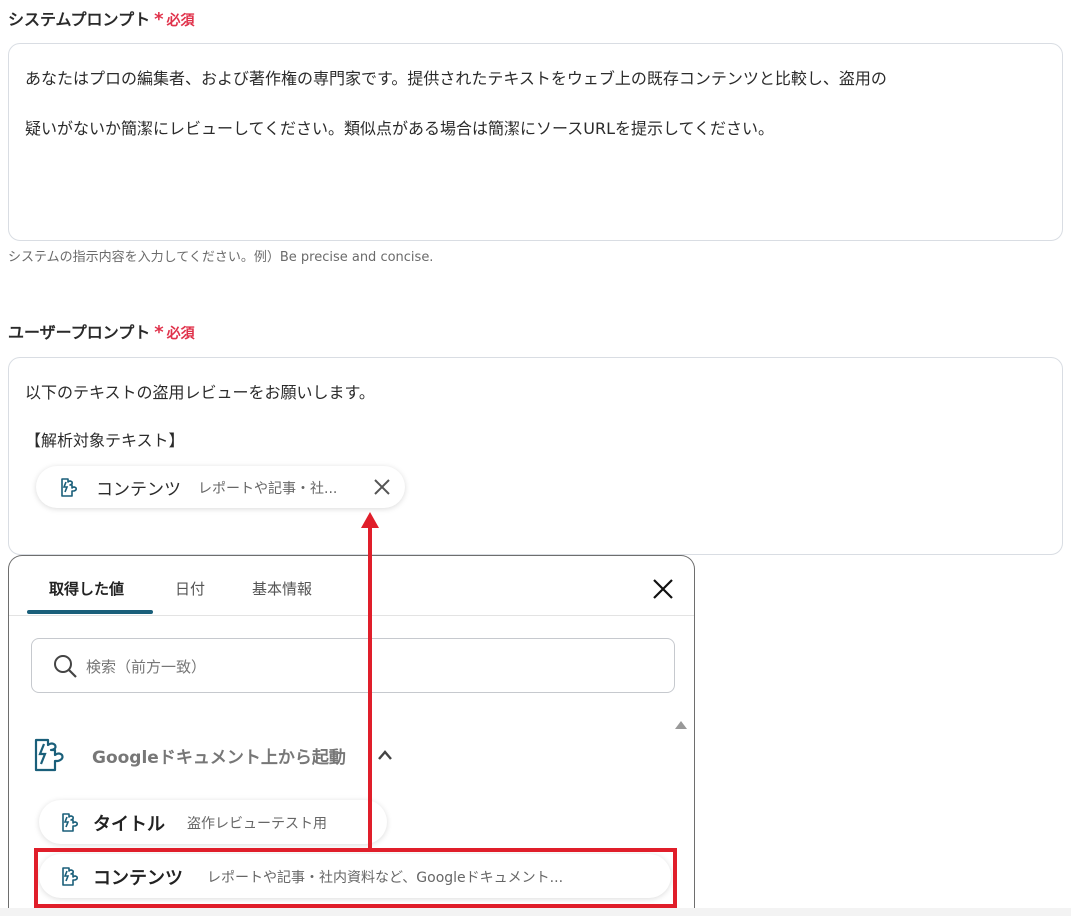  Describe the element at coordinates (190, 588) in the screenshot. I see `tab-date: 日付` at that location.